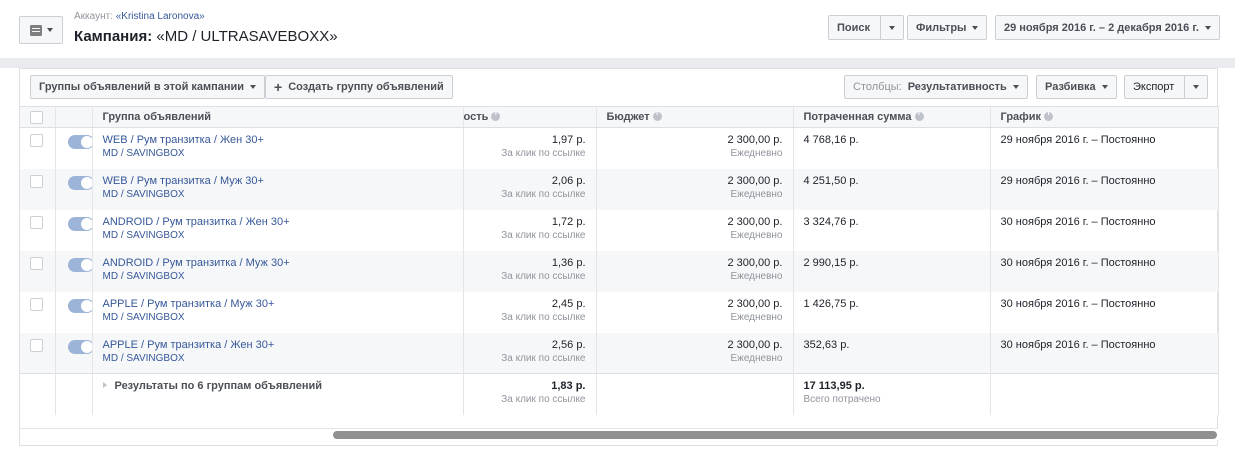 The image size is (1235, 461). Describe the element at coordinates (278, 263) in the screenshot. I see `adset-name-link: ANDROID / Рум транзитка / Муж 30+` at that location.